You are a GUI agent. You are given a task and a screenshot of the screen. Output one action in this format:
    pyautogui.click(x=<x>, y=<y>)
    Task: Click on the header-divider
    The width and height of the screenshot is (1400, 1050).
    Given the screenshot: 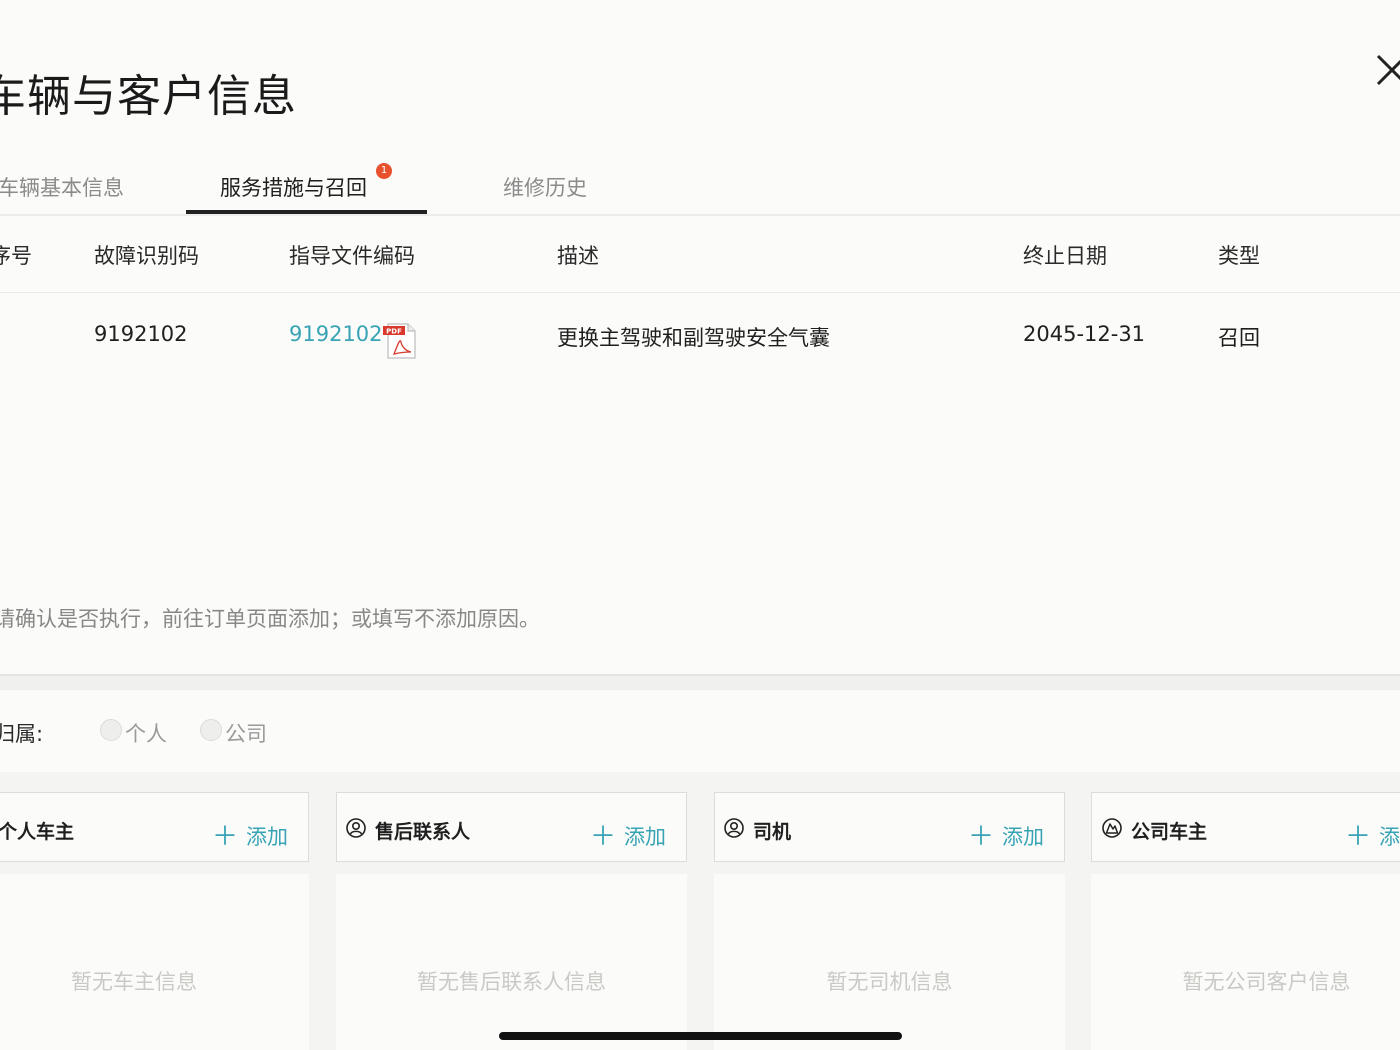 What is the action you would take?
    pyautogui.click(x=700, y=292)
    